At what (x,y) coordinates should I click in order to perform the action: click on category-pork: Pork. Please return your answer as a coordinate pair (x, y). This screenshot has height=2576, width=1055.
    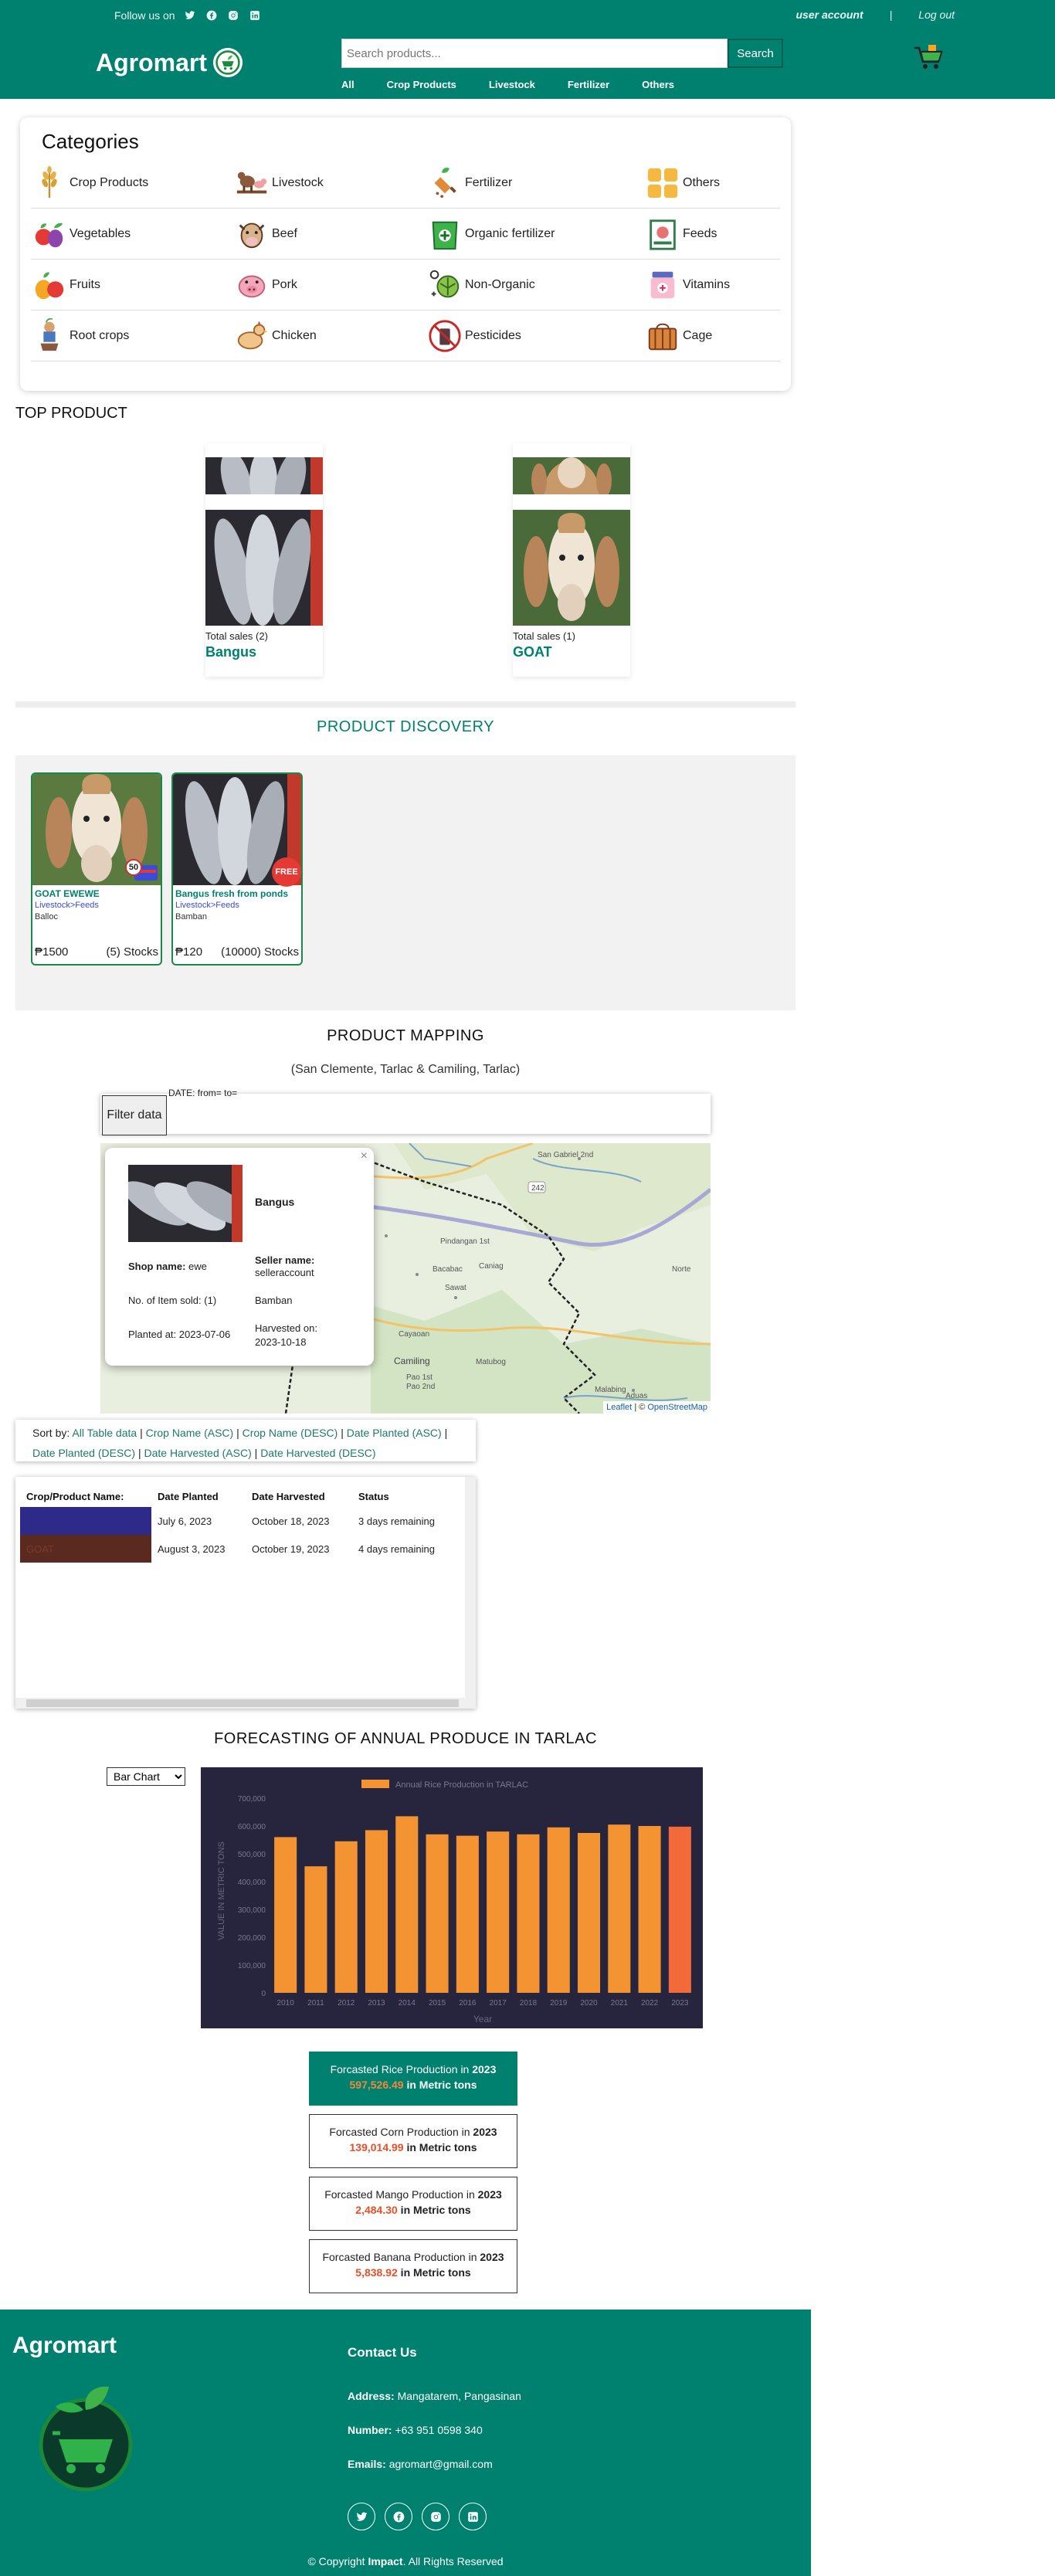
    Looking at the image, I should click on (265, 285).